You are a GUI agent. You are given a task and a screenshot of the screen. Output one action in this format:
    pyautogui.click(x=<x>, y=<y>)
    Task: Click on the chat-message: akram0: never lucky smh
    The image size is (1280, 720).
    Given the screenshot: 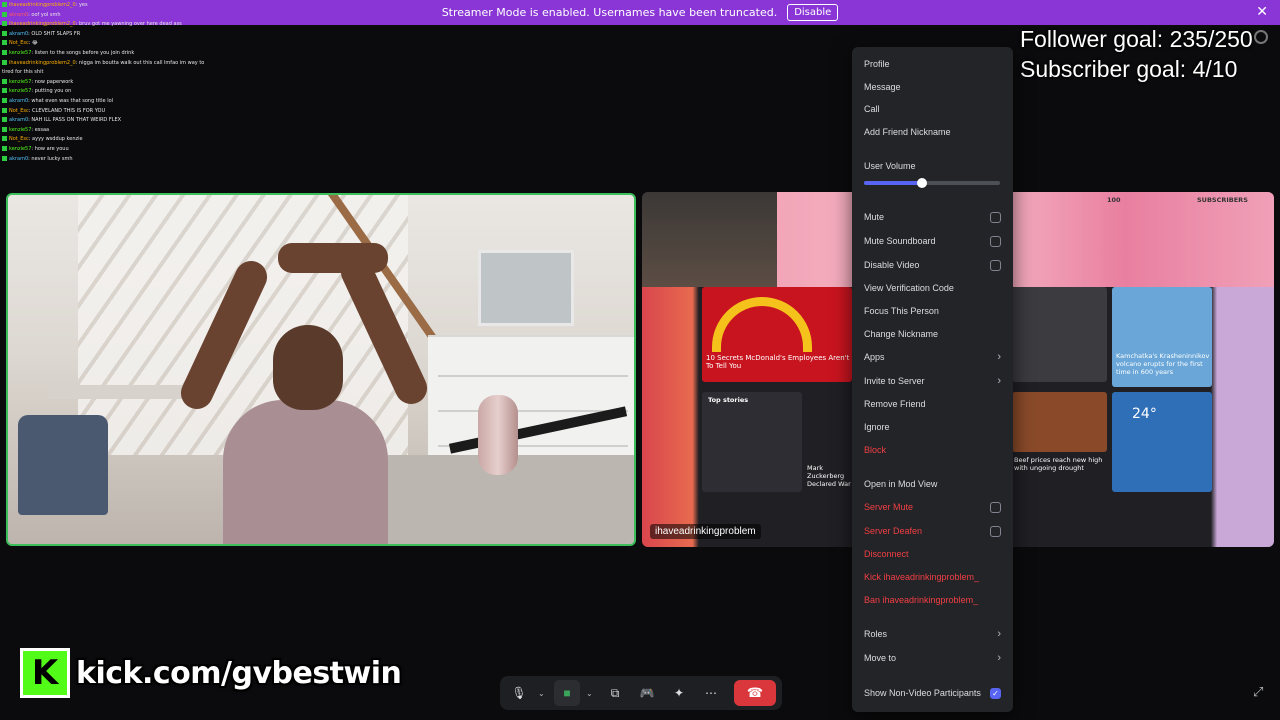 What is the action you would take?
    pyautogui.click(x=132, y=160)
    